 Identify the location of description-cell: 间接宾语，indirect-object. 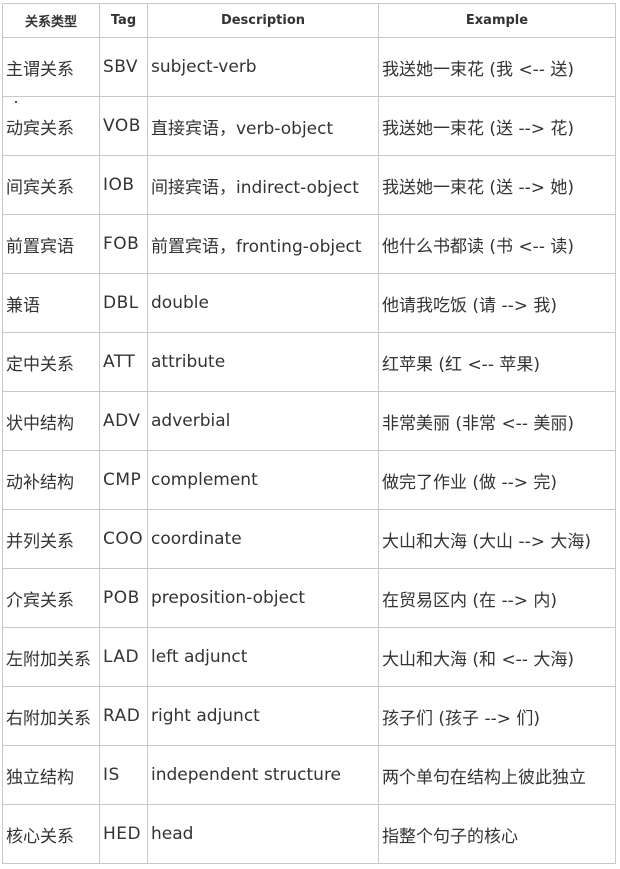
(263, 185).